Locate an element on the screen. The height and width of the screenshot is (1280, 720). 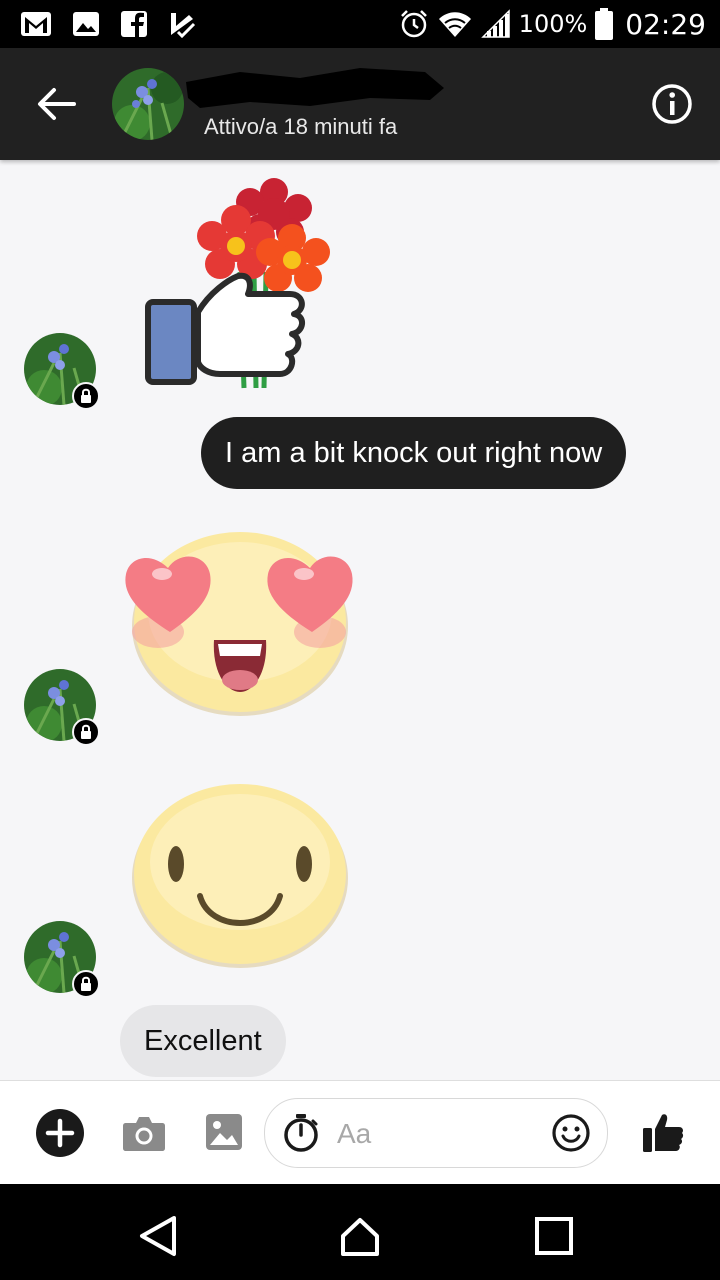
timer-icon is located at coordinates (301, 1133).